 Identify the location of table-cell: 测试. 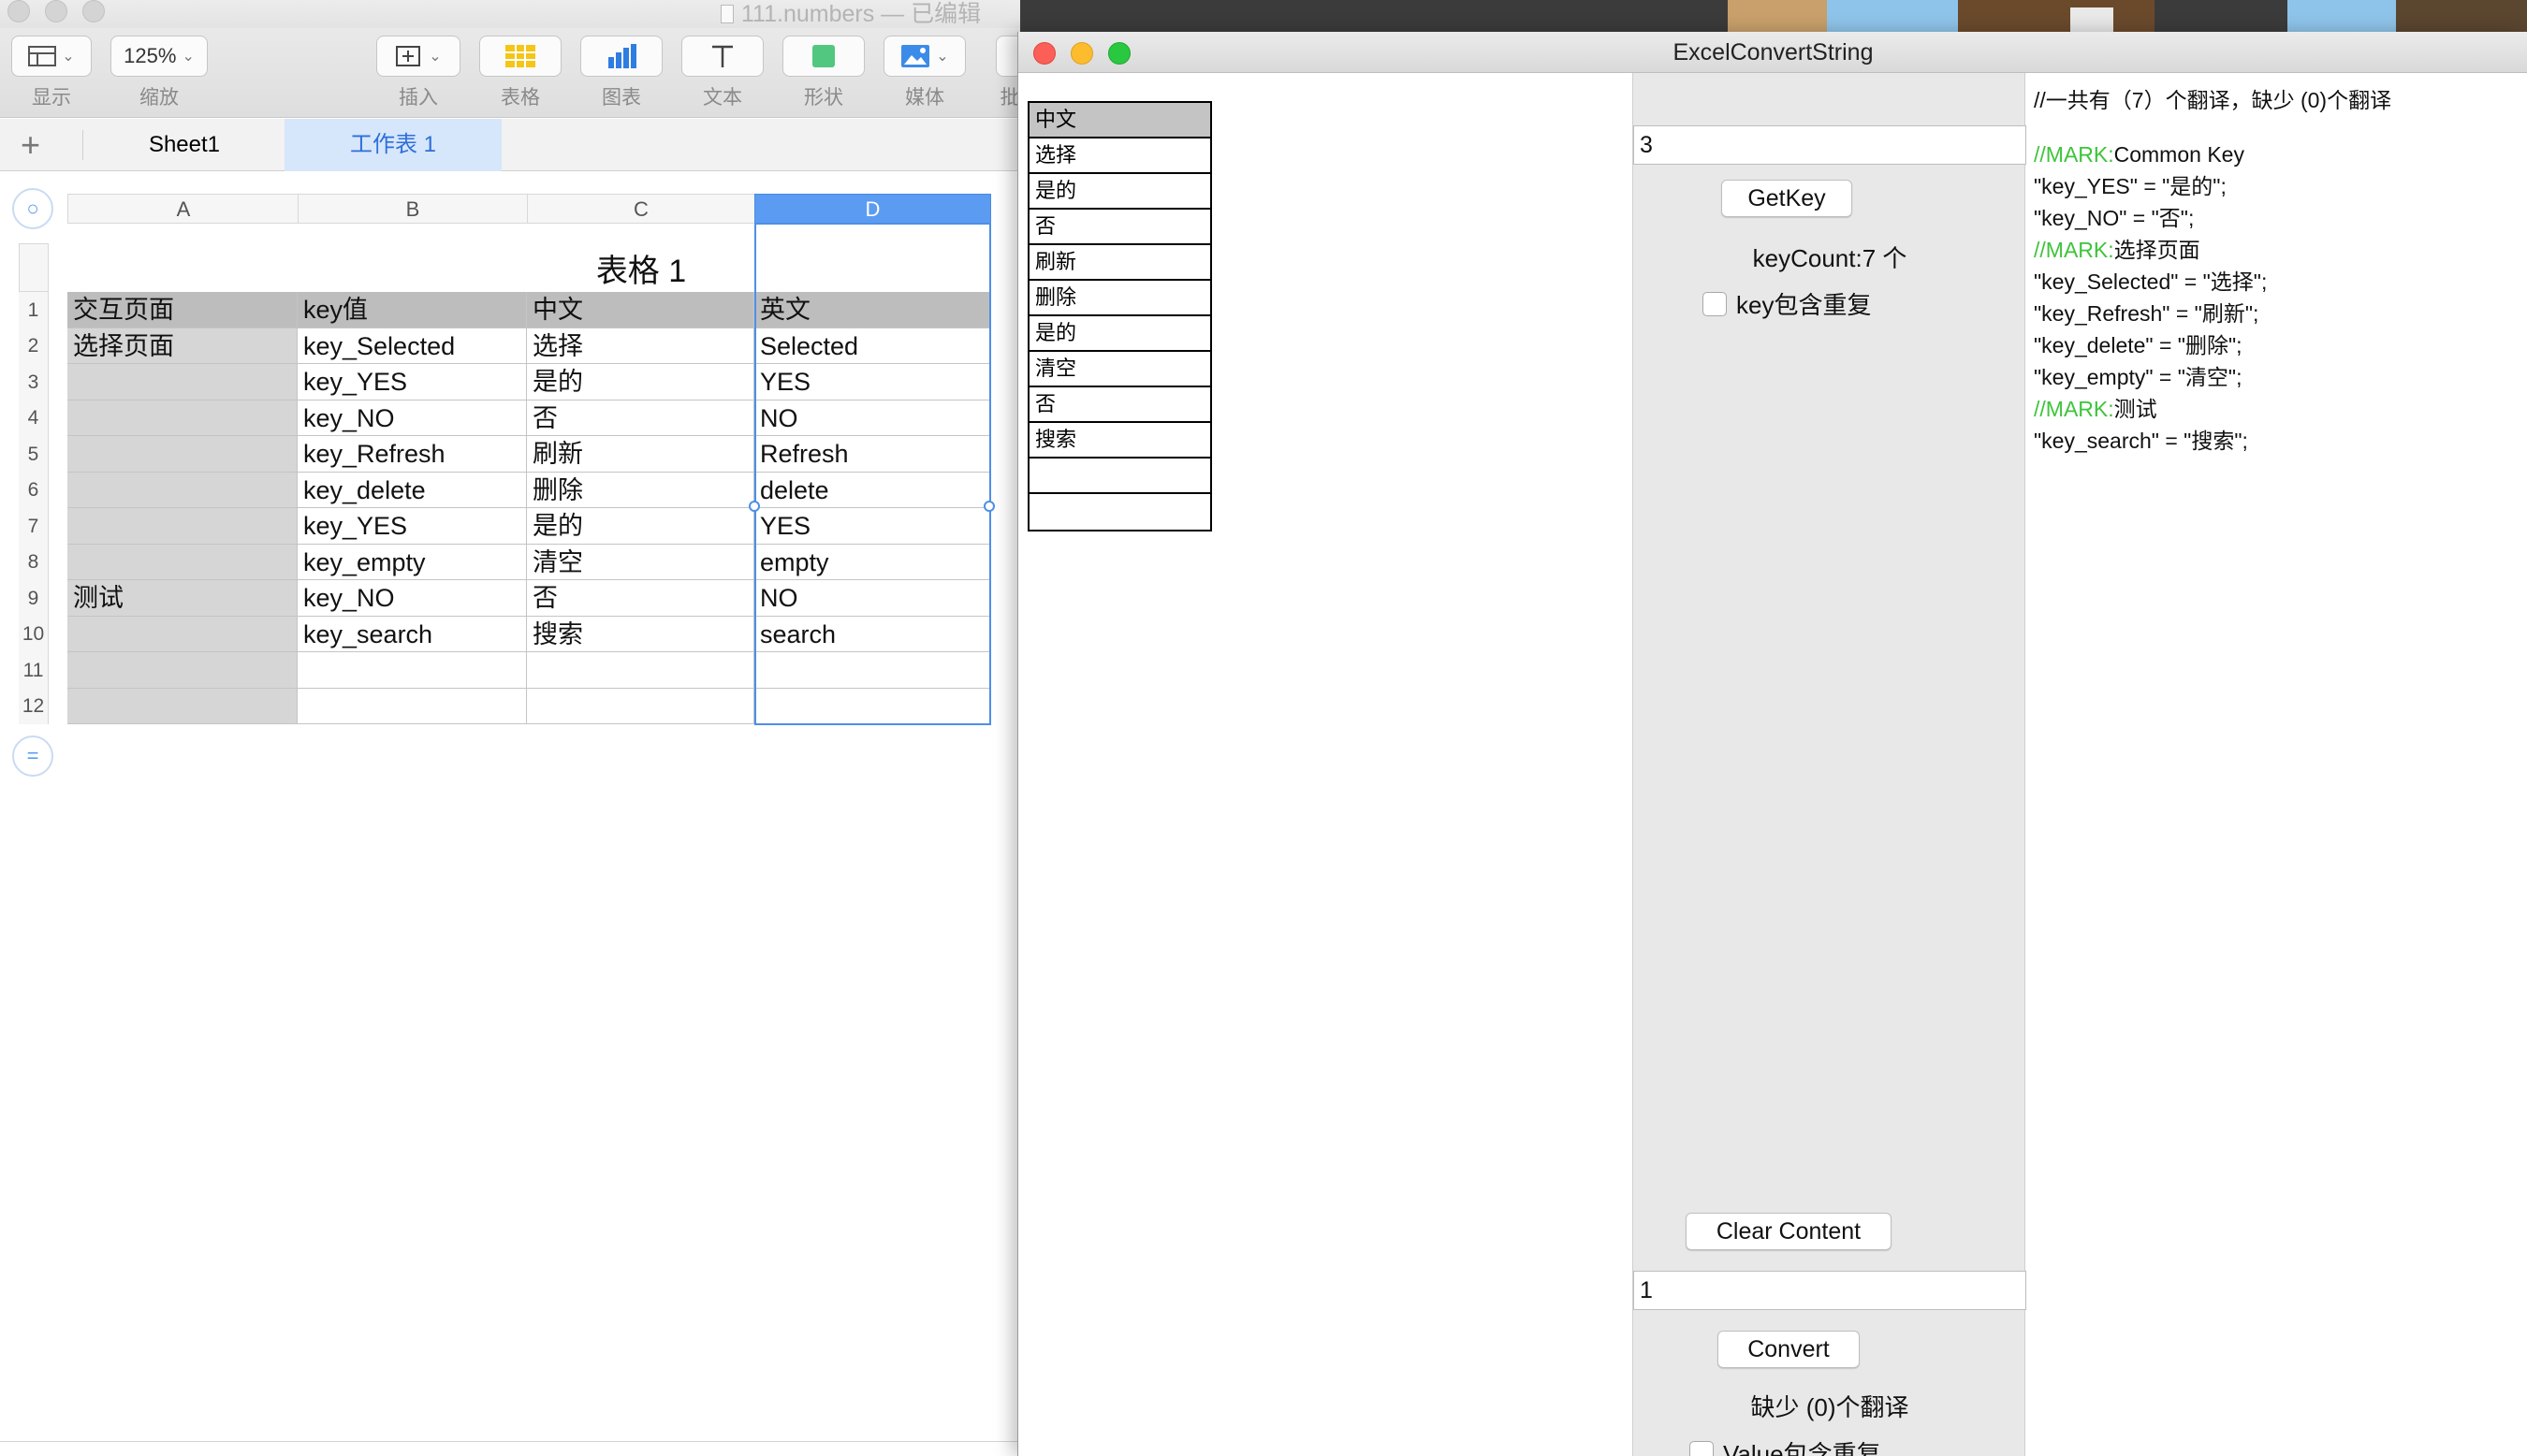
(182, 598).